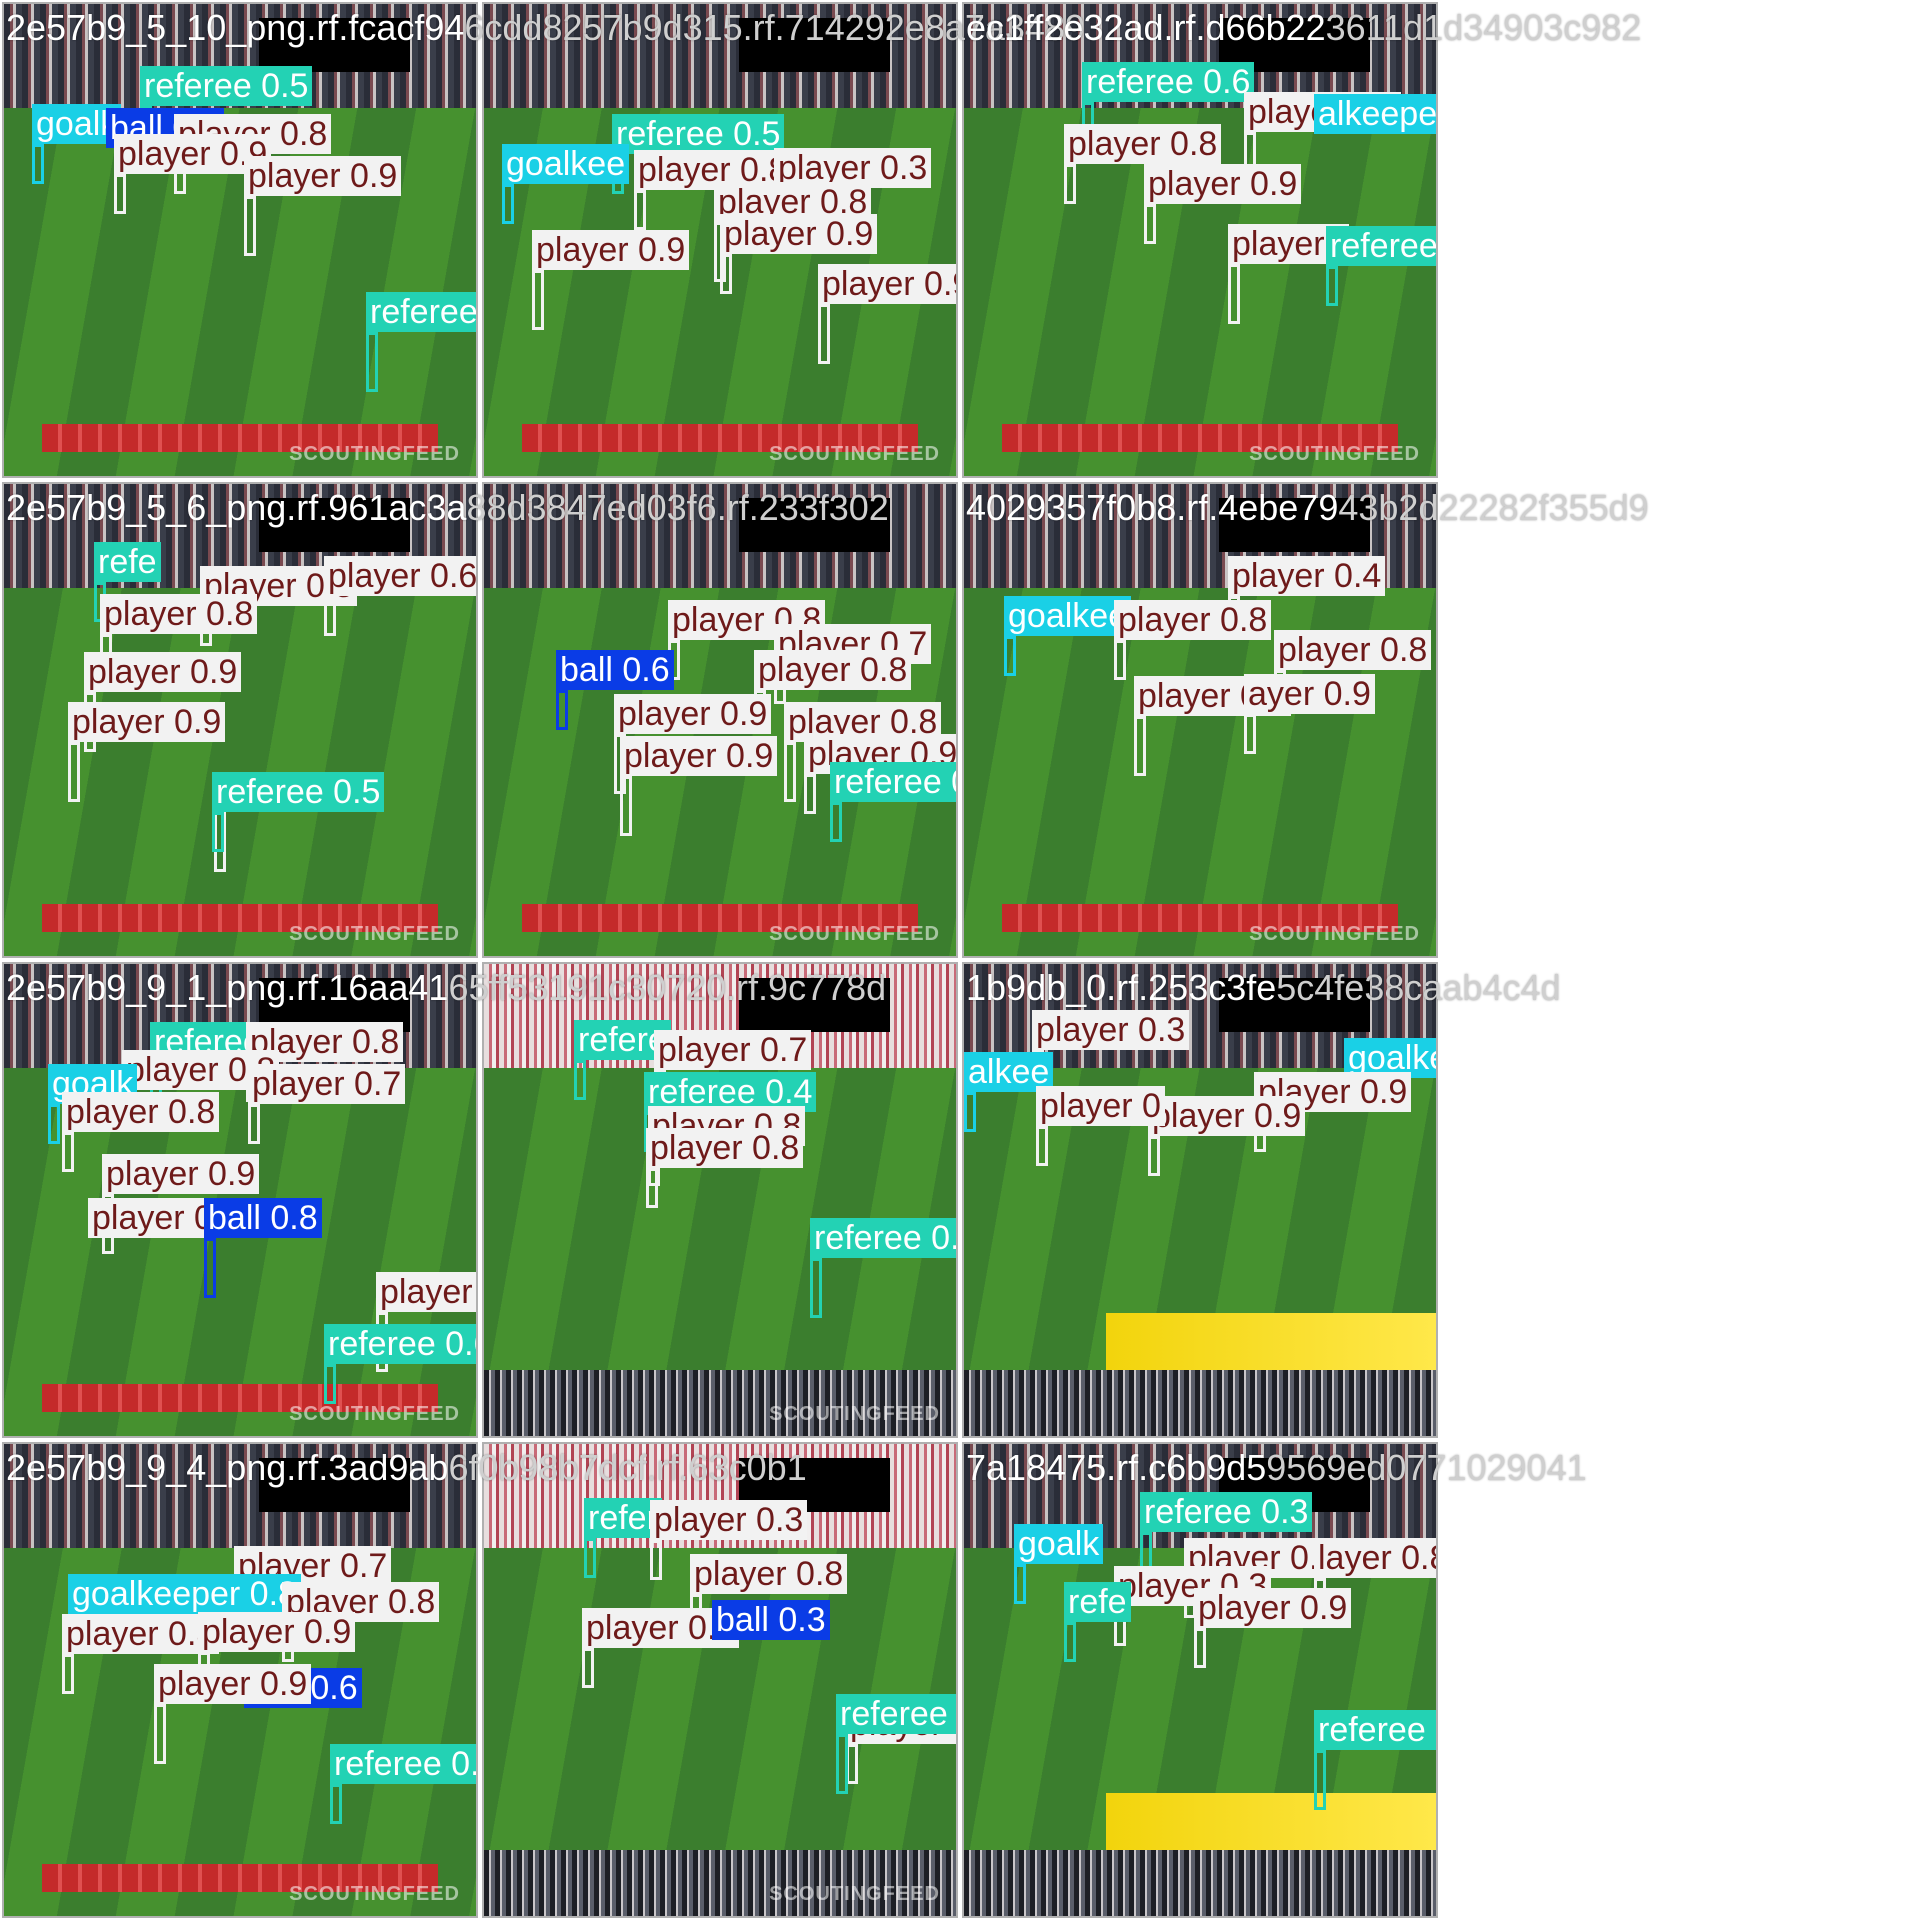  What do you see at coordinates (1121, 987) in the screenshot?
I see `filename-text: 1b9db_0.rf.253c3fe` at bounding box center [1121, 987].